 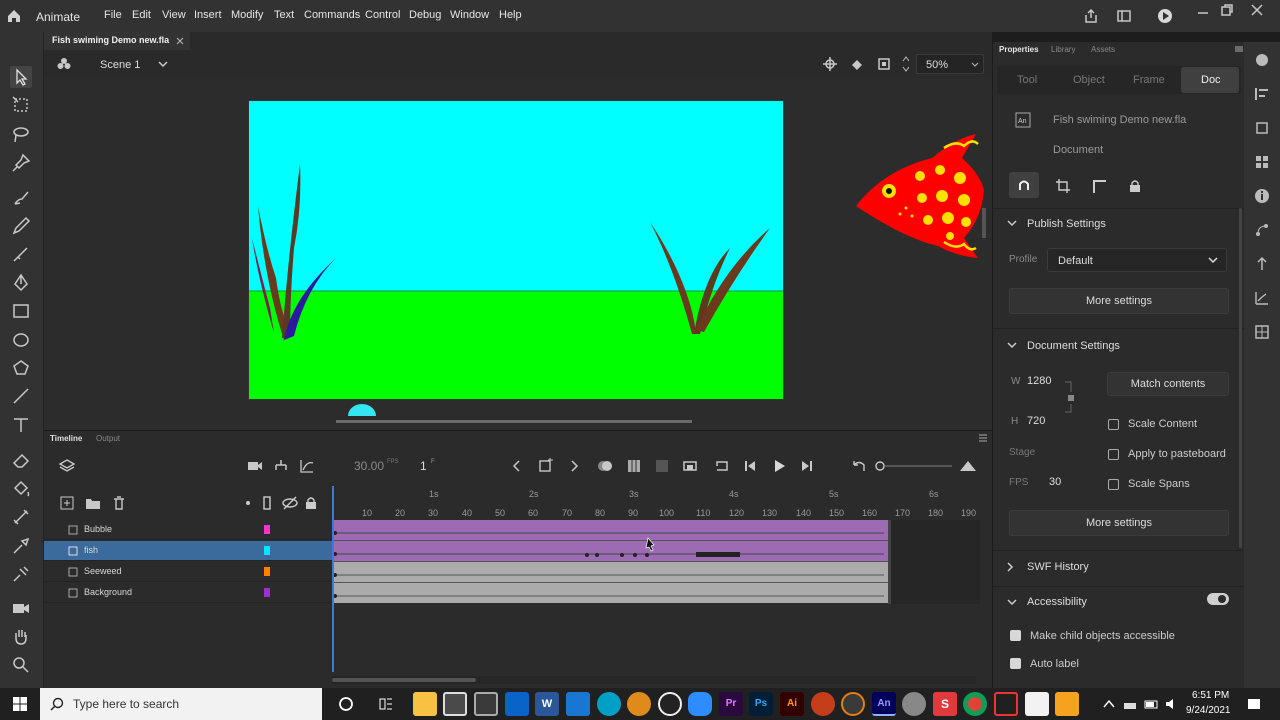 What do you see at coordinates (21, 665) in the screenshot?
I see `zoom-tool-icon` at bounding box center [21, 665].